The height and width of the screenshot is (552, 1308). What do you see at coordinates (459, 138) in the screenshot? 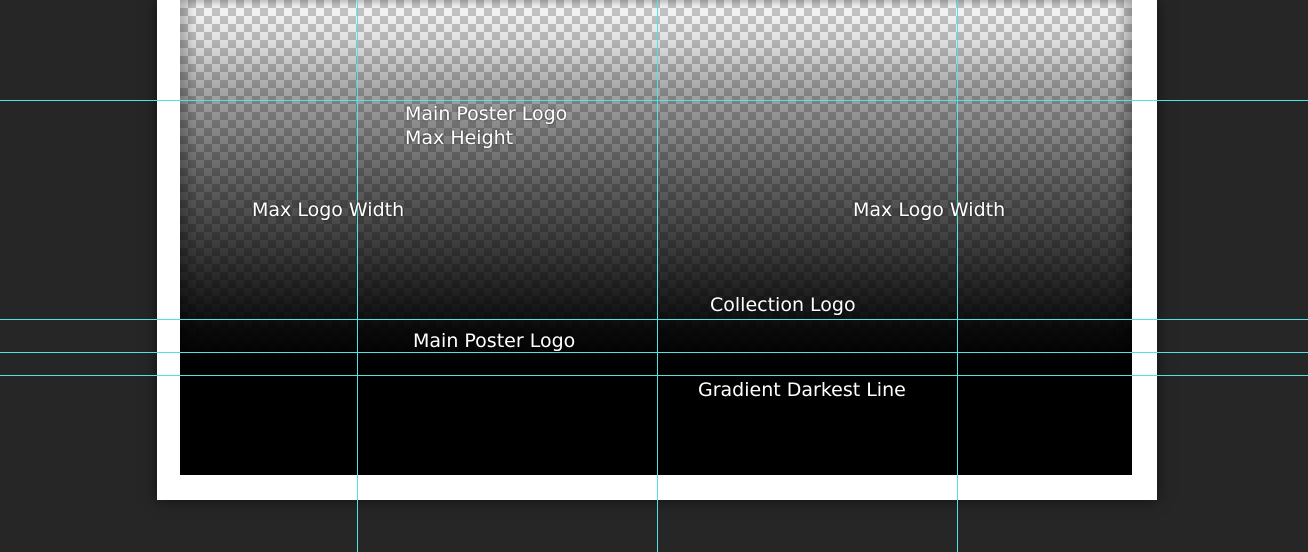
I see `label-line: Max Height` at bounding box center [459, 138].